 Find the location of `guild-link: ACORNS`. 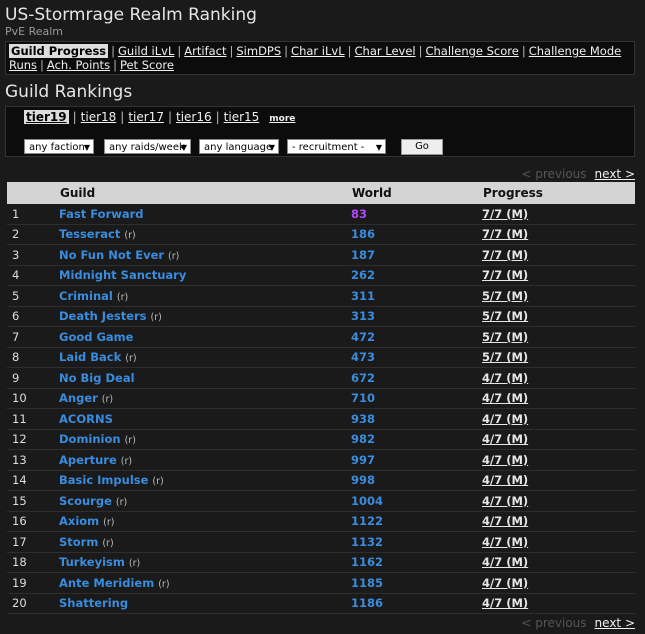

guild-link: ACORNS is located at coordinates (86, 419).